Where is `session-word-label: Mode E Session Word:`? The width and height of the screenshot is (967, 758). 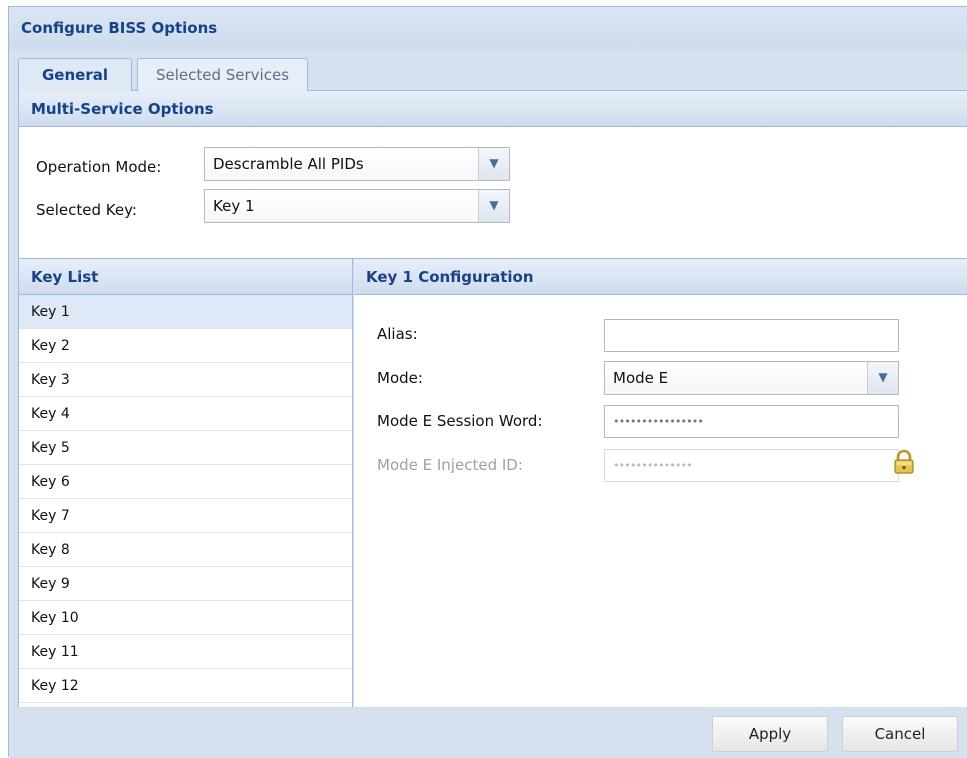 session-word-label: Mode E Session Word: is located at coordinates (460, 421).